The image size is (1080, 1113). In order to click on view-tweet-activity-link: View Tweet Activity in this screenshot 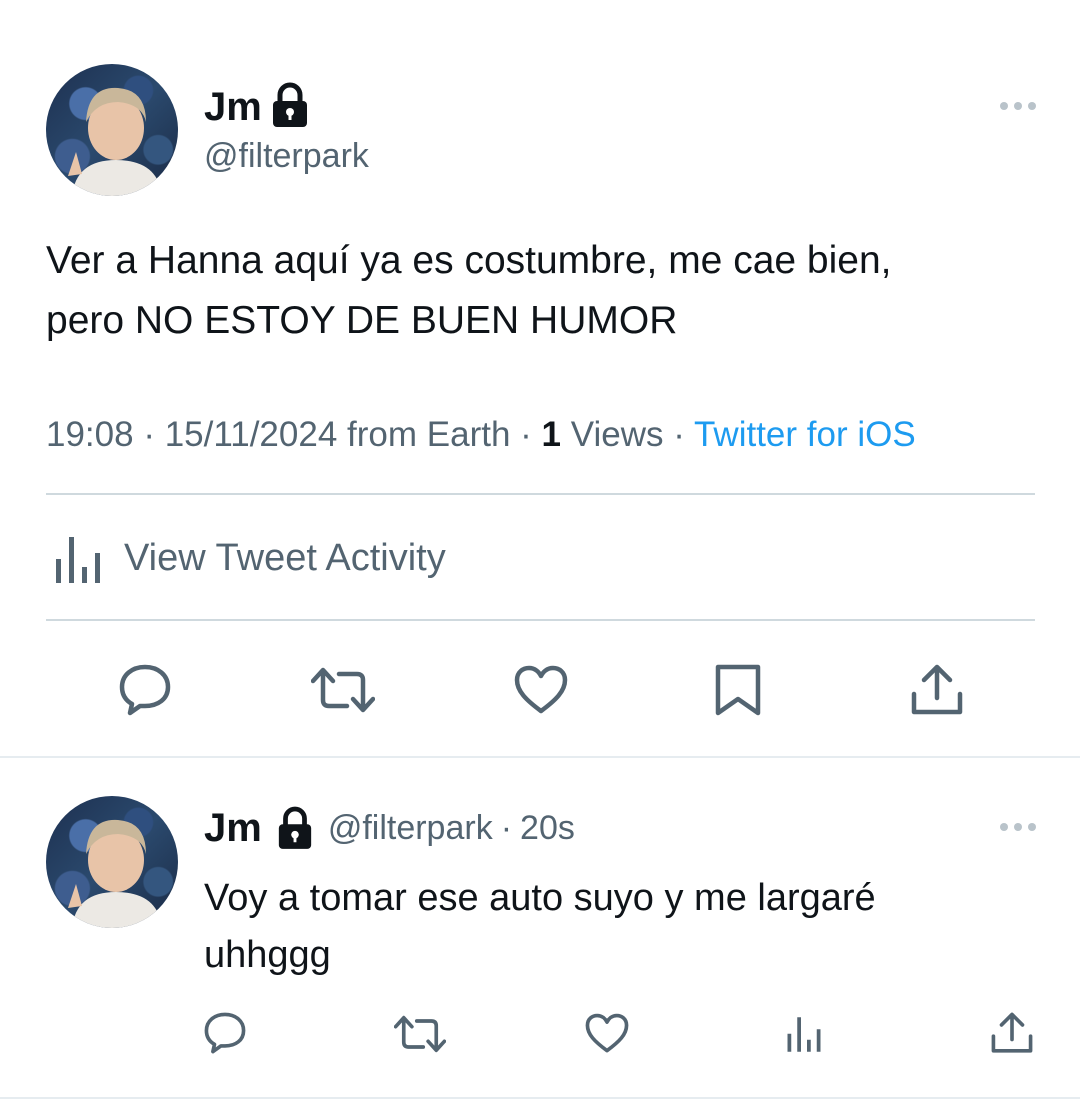, I will do `click(285, 558)`.